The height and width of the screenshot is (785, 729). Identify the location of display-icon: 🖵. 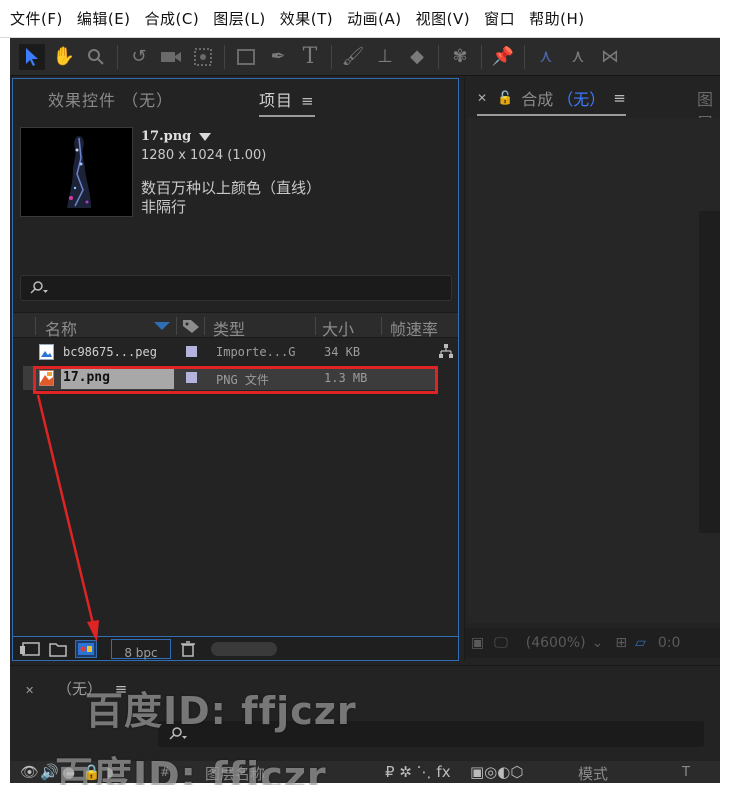
(501, 643).